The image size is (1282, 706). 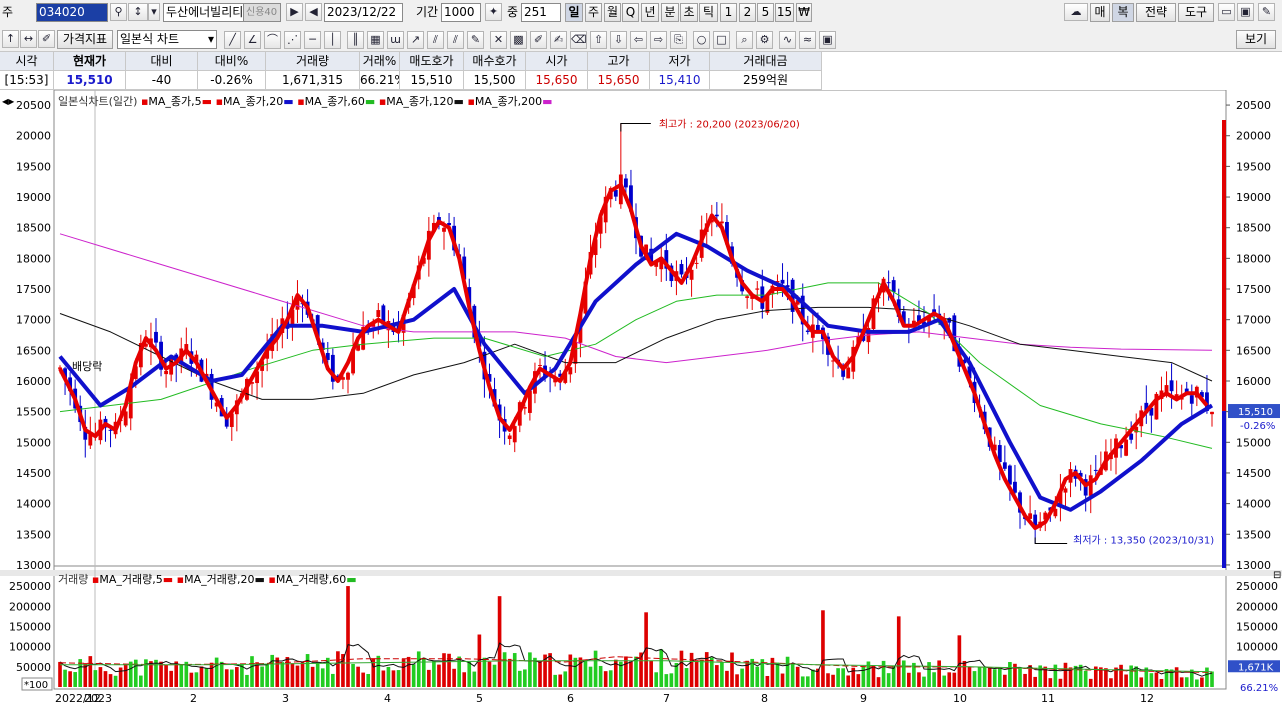 I want to click on quote-value: [15:53], so click(x=27, y=80).